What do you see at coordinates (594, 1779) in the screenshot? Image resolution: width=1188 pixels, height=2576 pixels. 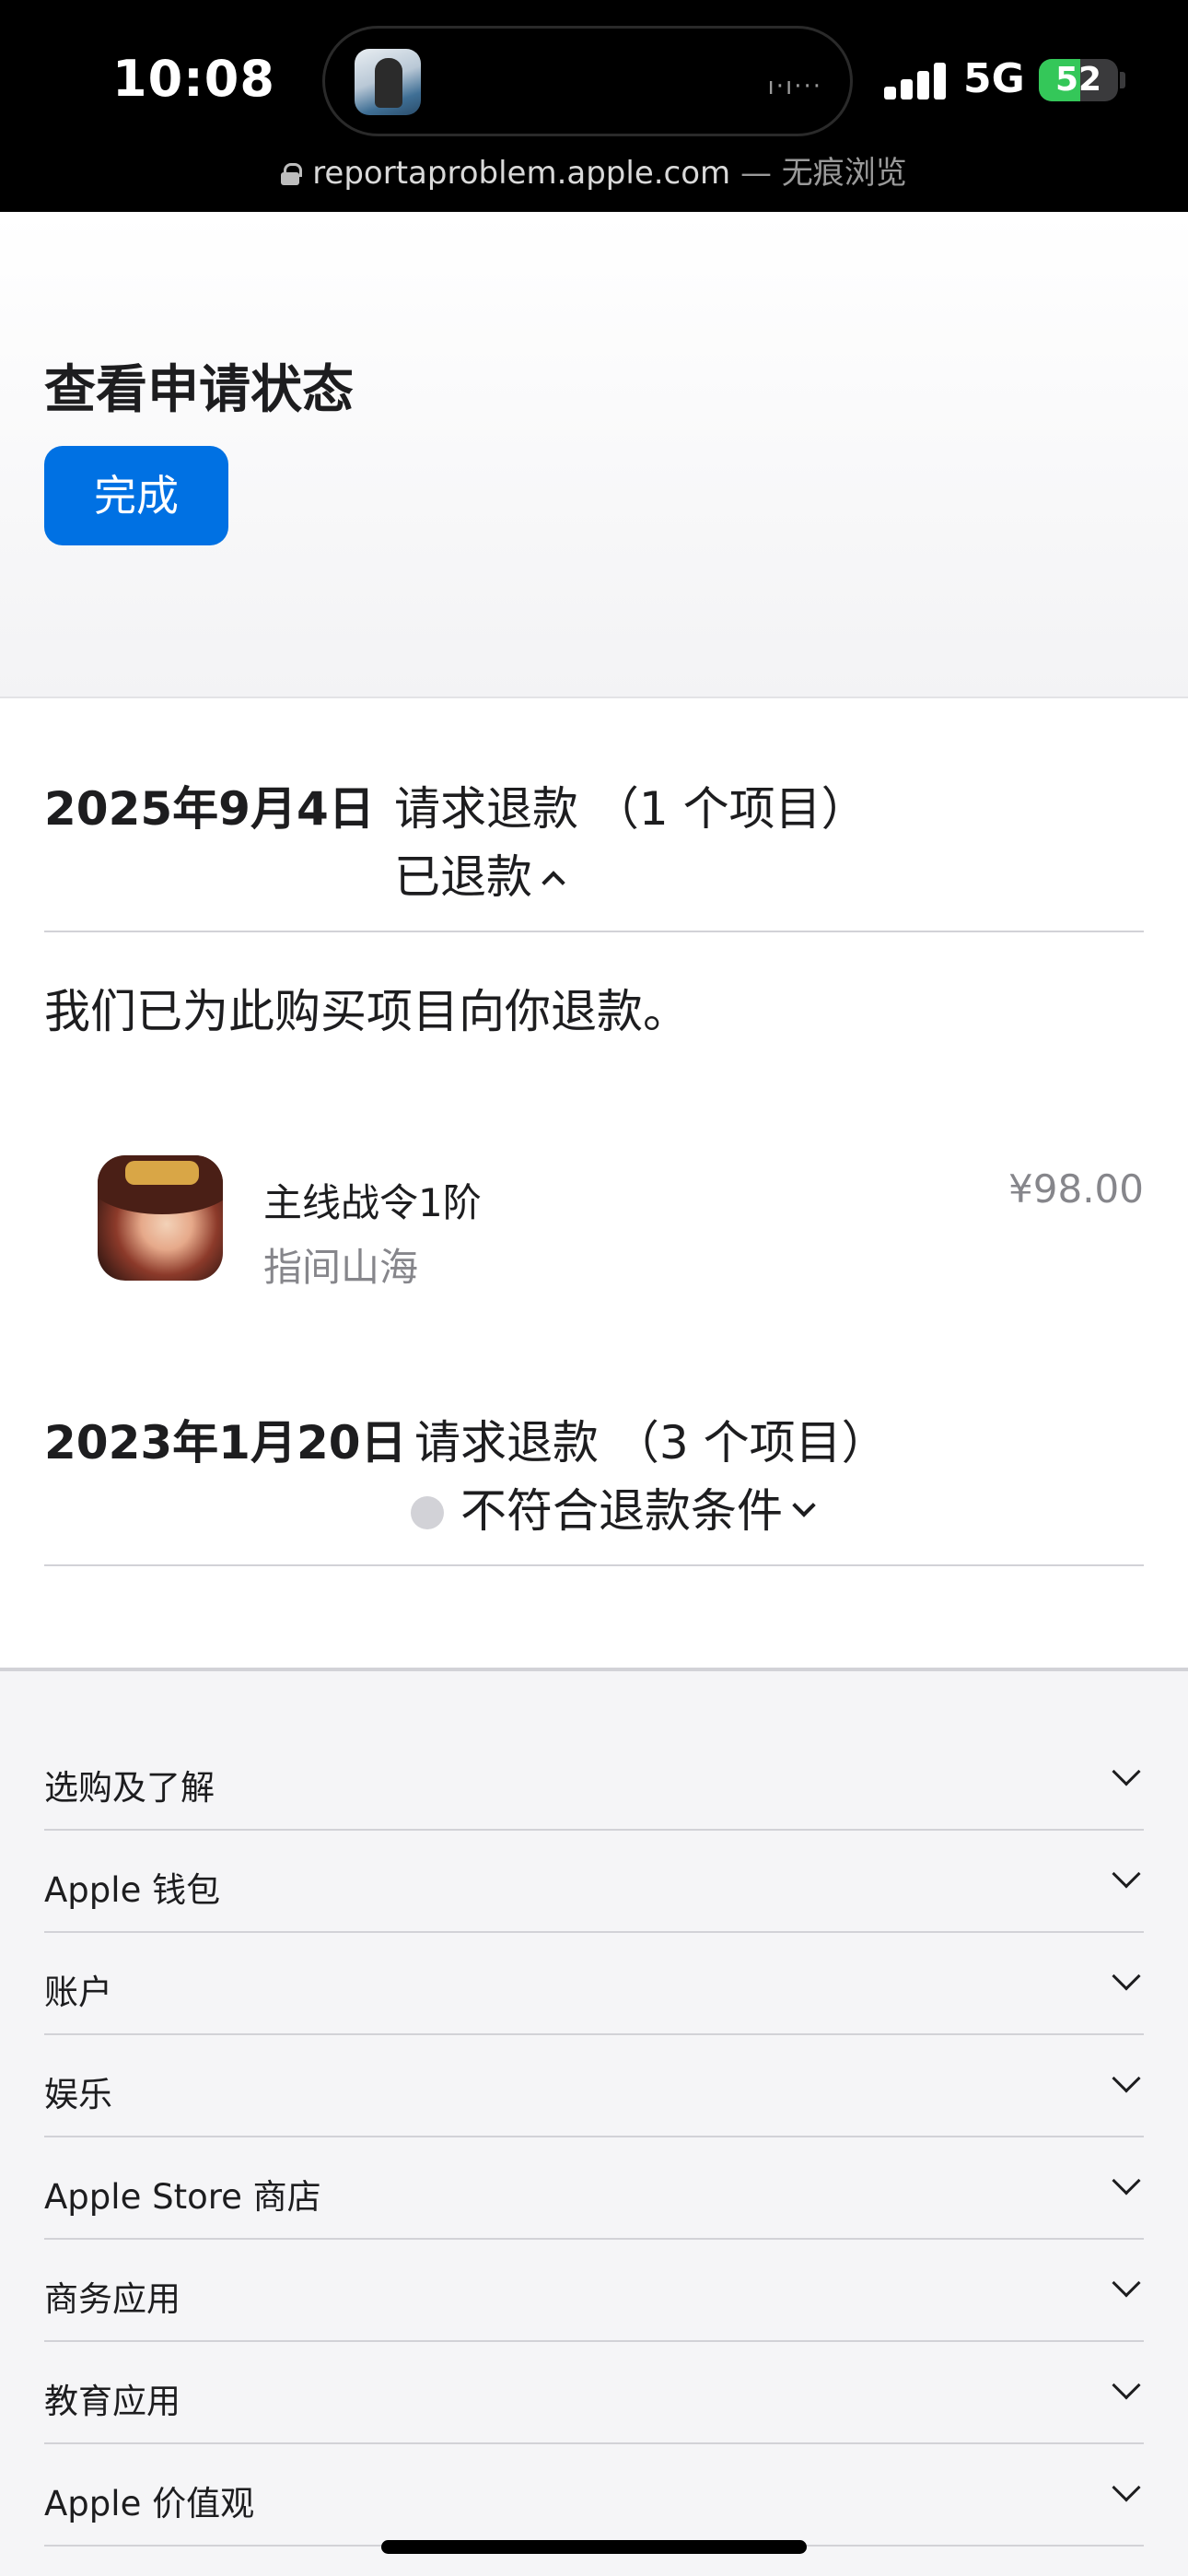 I see `footer-item-shop: 选购及了解` at bounding box center [594, 1779].